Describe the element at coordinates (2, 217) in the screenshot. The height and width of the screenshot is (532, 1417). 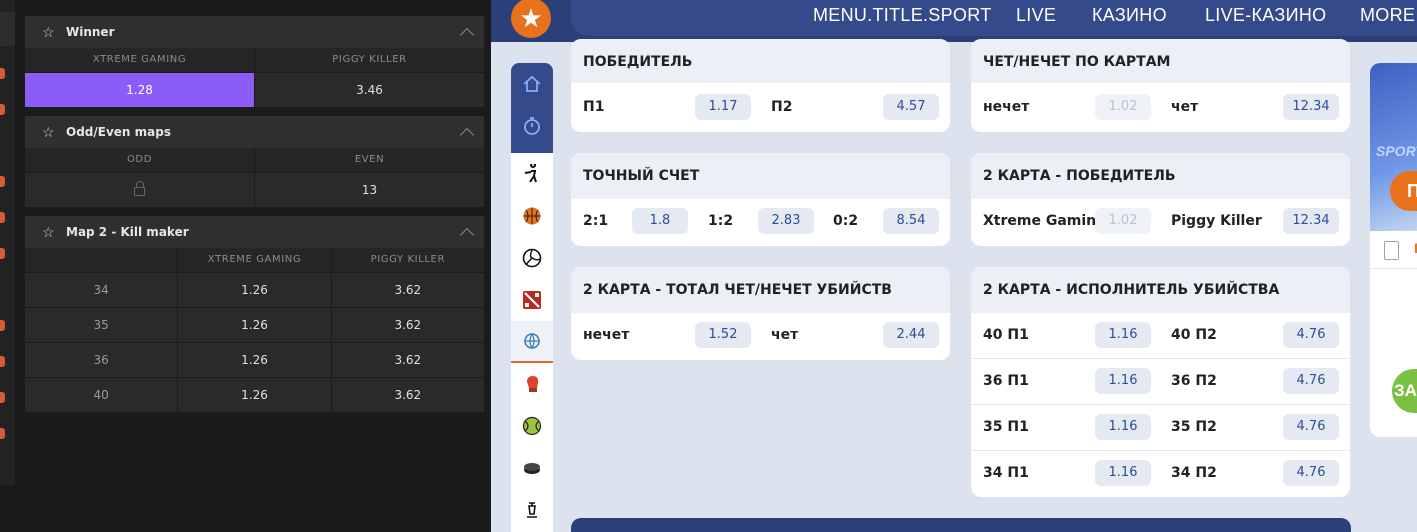
I see `strip-marker` at that location.